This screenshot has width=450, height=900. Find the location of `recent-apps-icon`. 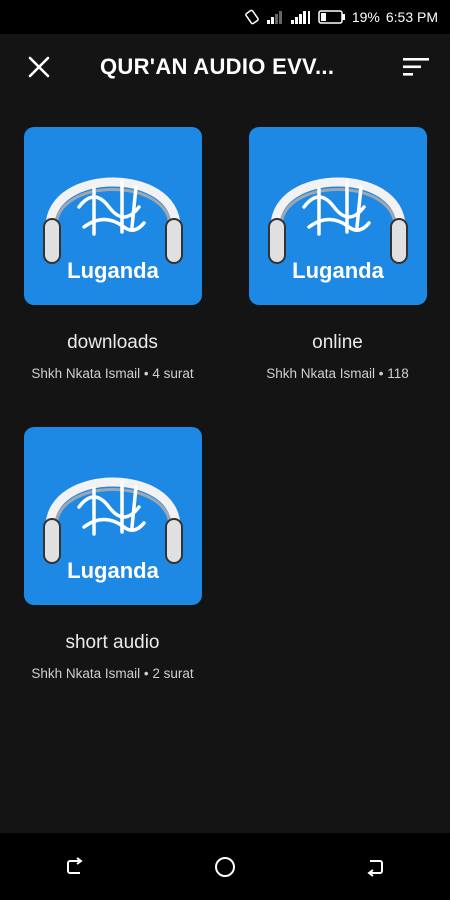

recent-apps-icon is located at coordinates (75, 867).